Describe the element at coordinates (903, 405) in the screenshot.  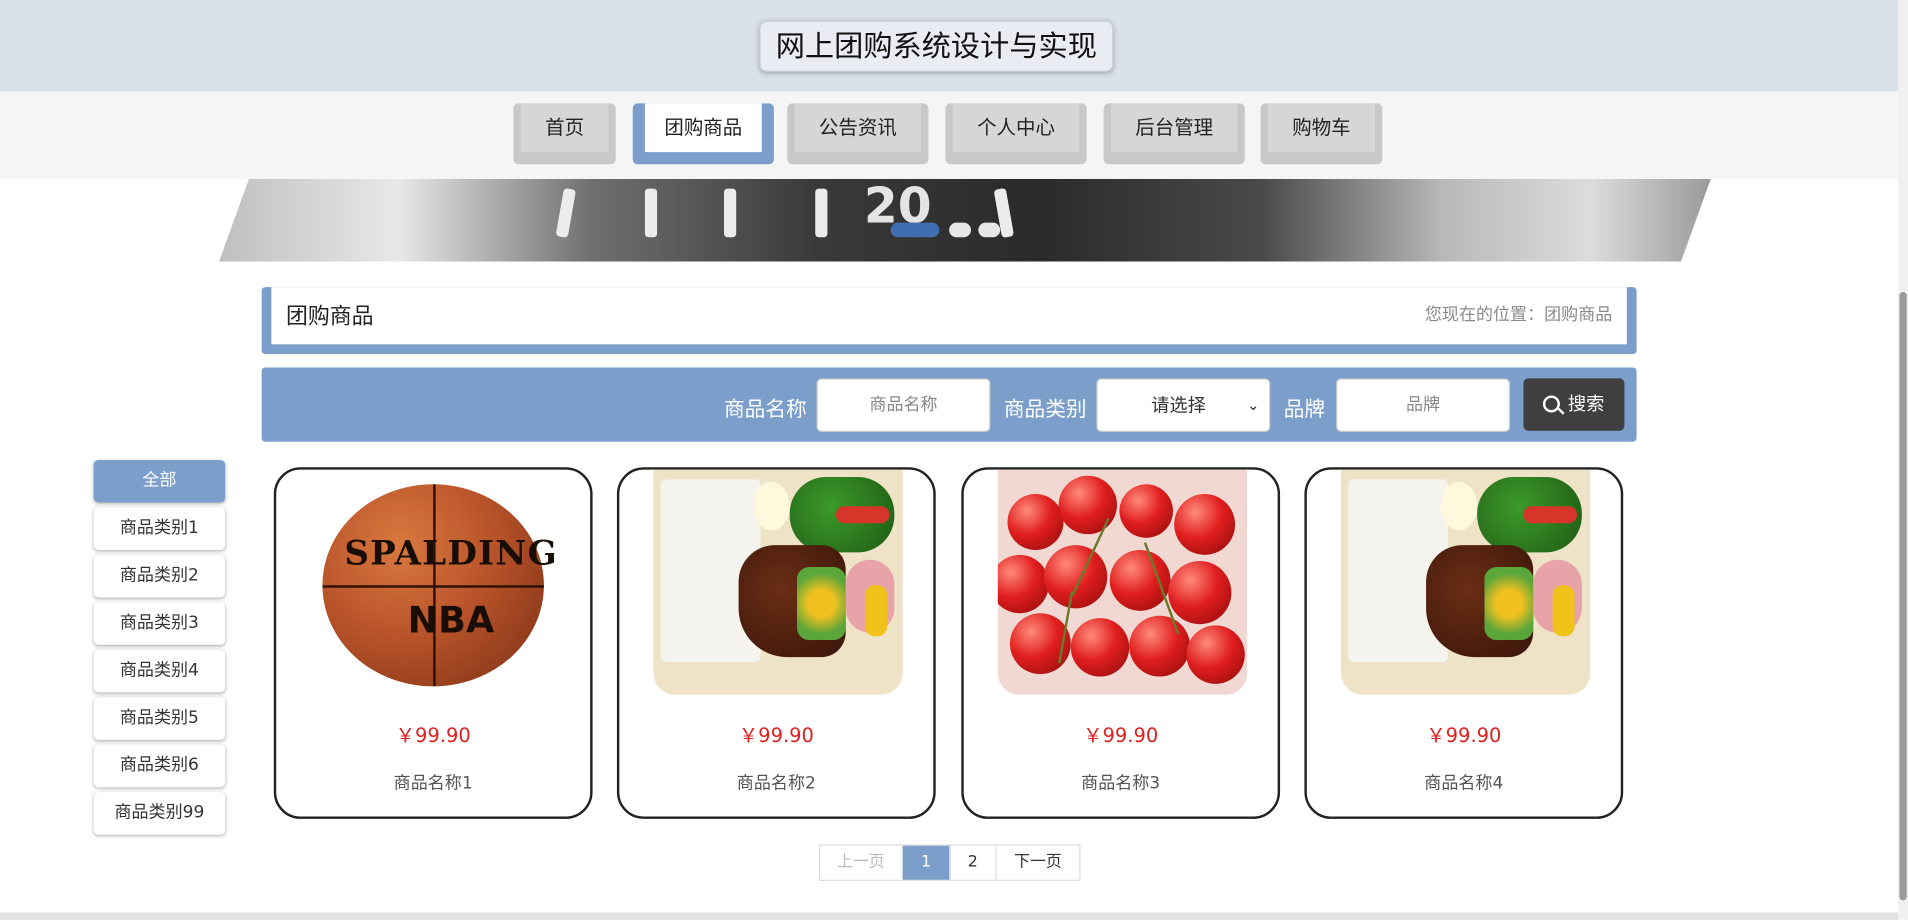
I see `product-name-input: 商品名称` at that location.